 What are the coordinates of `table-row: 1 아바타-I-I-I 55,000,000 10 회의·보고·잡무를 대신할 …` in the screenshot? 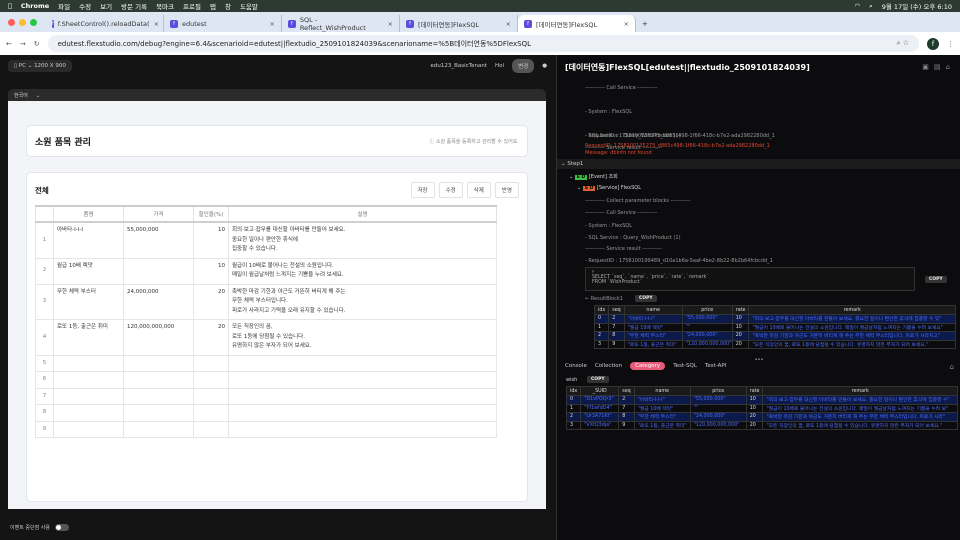 It's located at (266, 240).